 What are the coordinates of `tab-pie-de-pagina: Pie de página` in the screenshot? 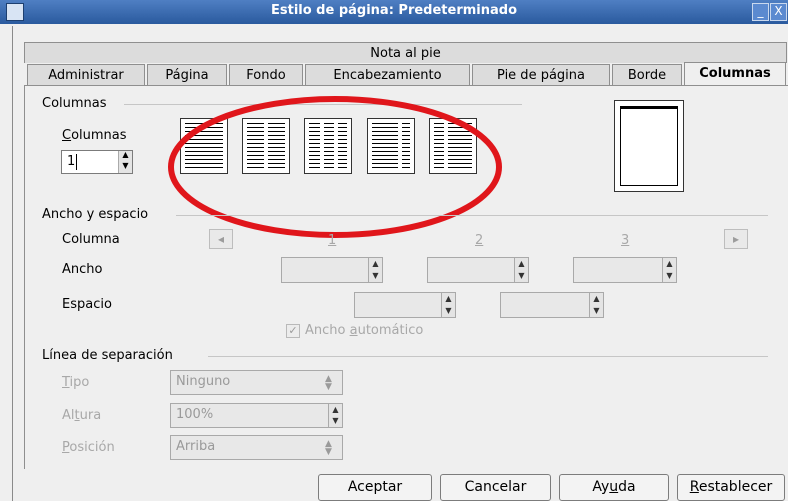 It's located at (541, 74).